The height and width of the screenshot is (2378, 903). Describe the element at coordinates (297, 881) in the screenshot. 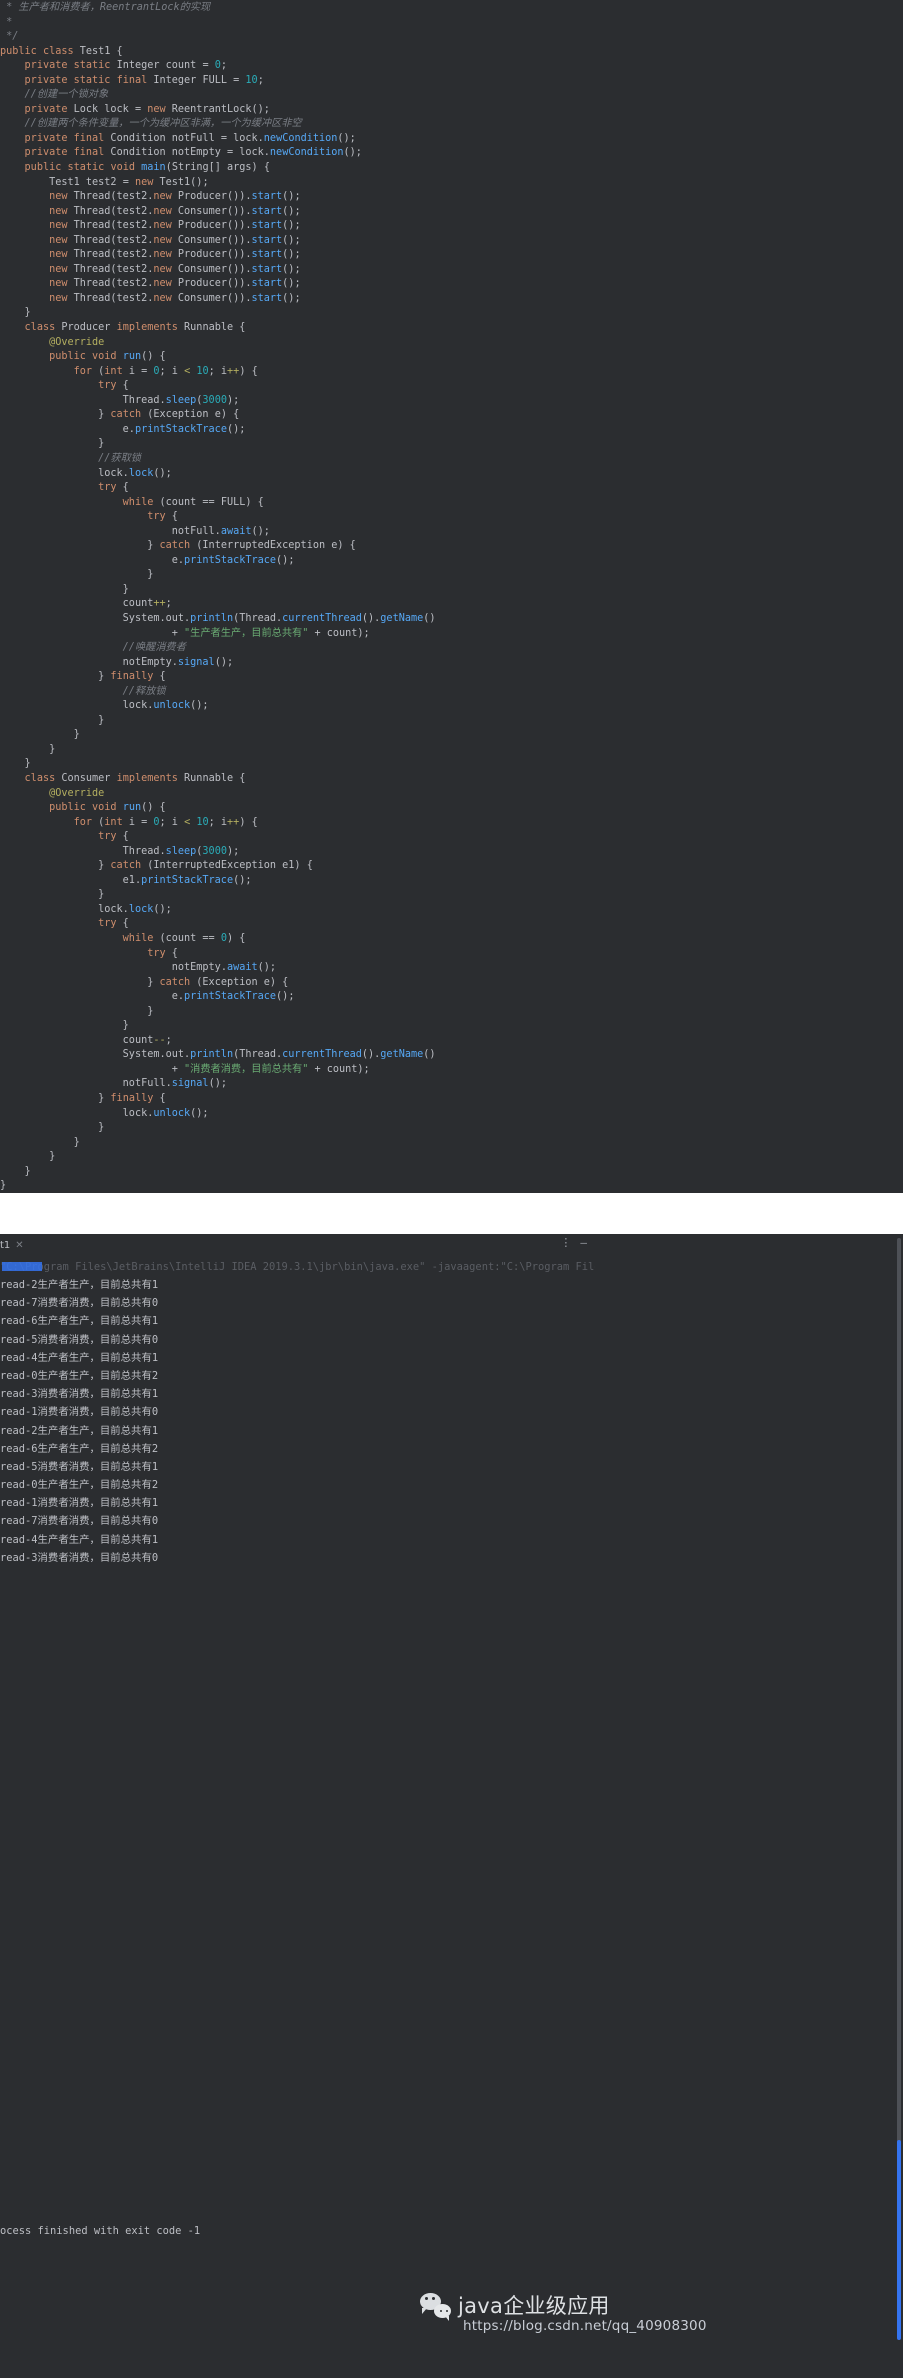

I see `code-line: e1.printStackTrace();` at that location.